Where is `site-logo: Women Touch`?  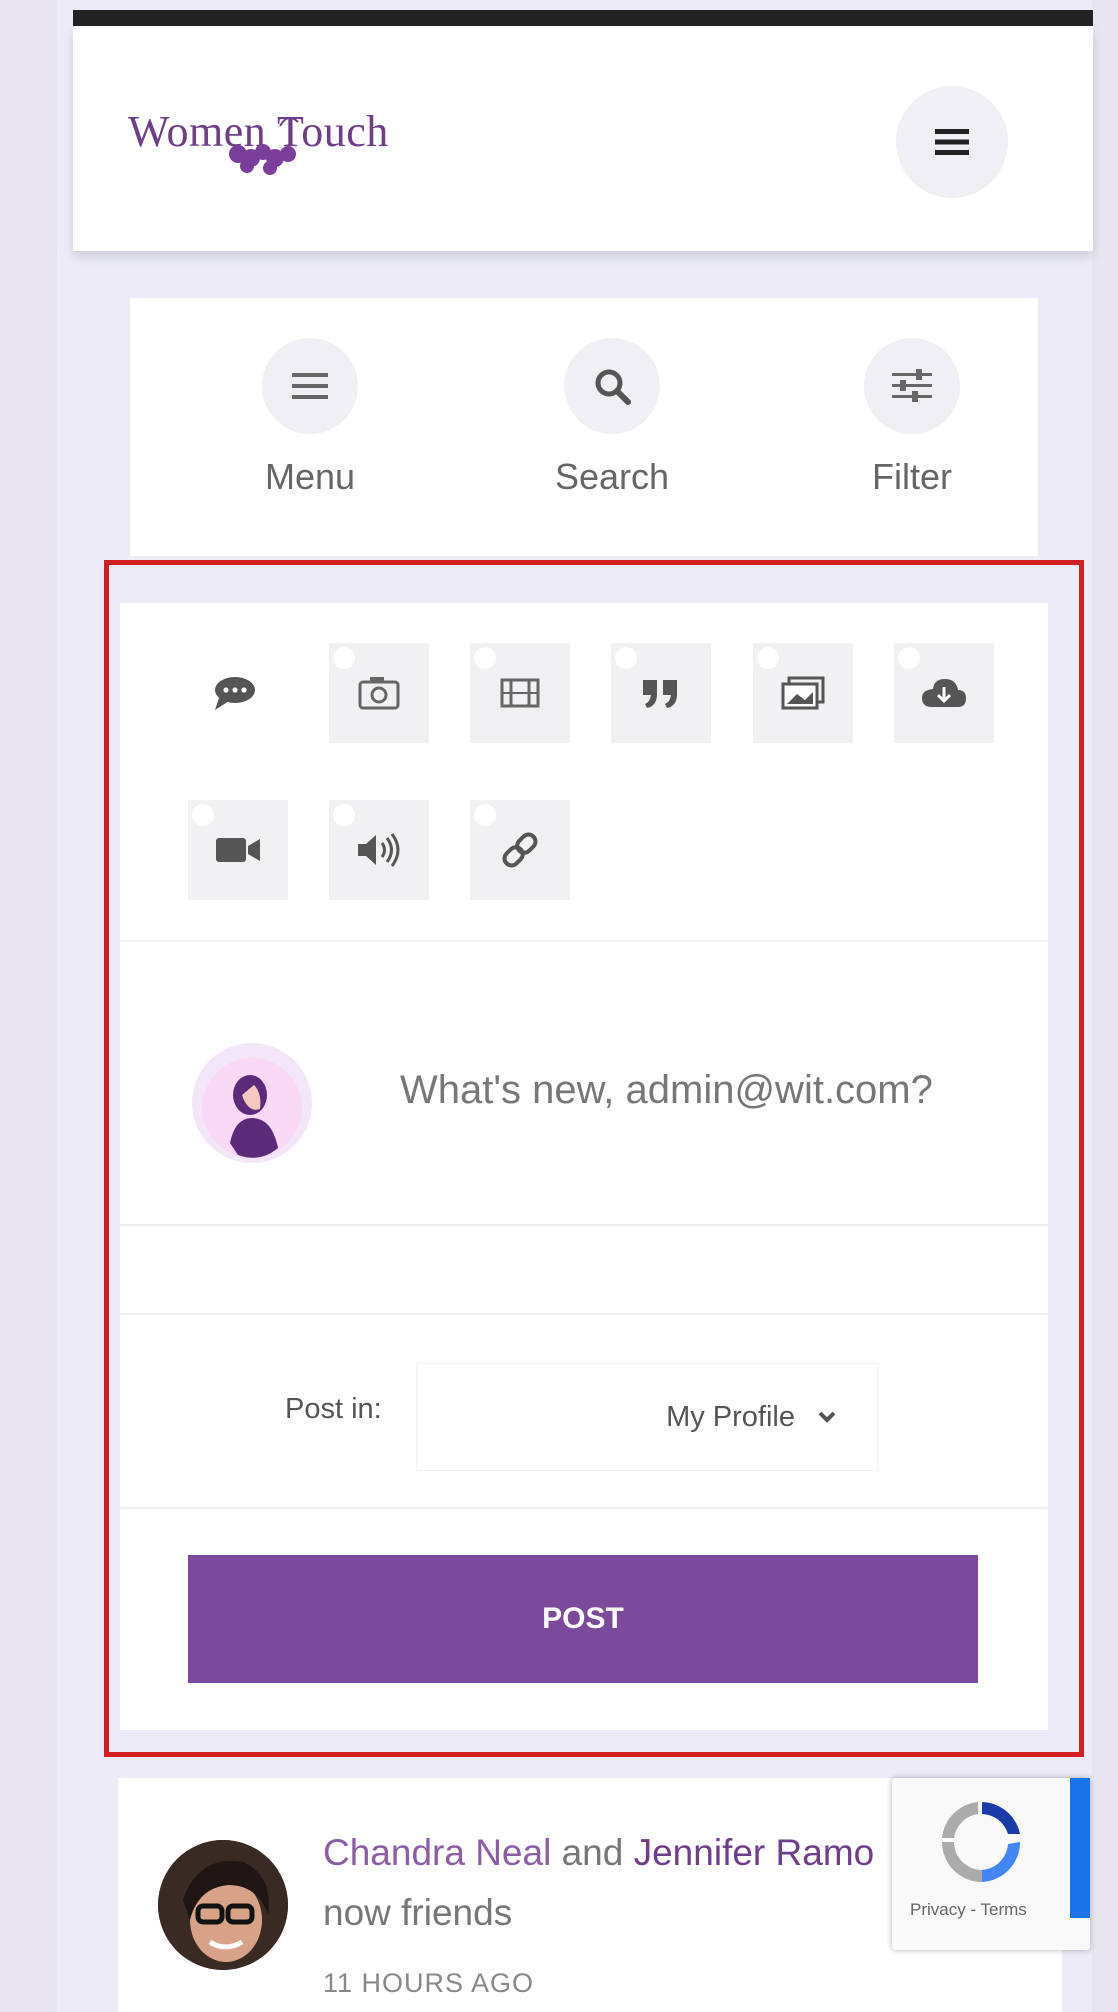 site-logo: Women Touch is located at coordinates (308, 146).